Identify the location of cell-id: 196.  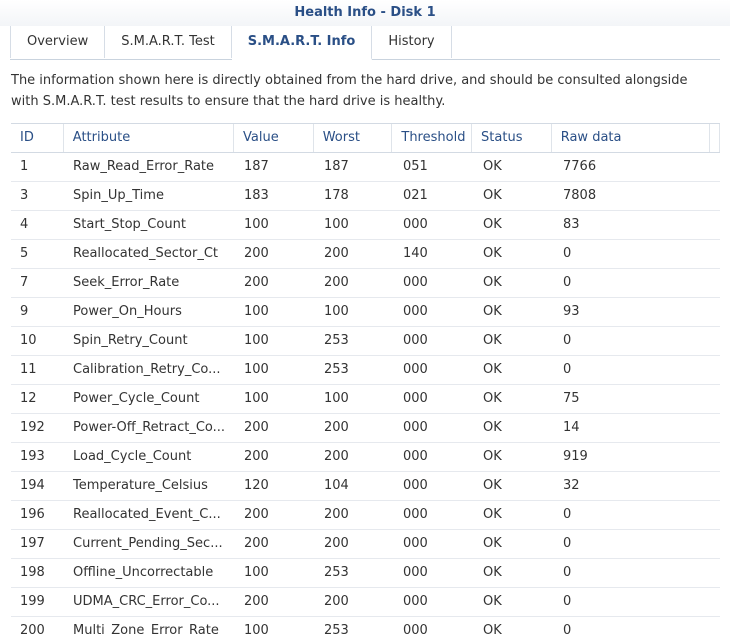
(32, 514).